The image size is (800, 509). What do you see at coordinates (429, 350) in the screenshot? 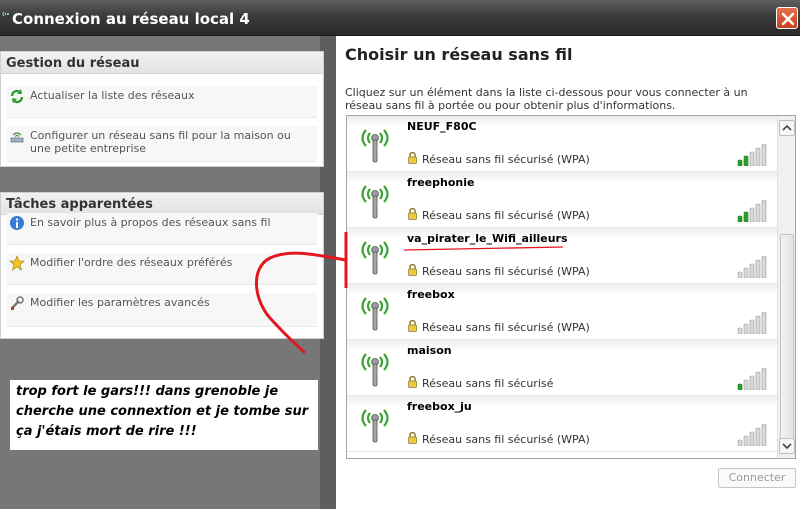
I see `network-ssid: maison` at bounding box center [429, 350].